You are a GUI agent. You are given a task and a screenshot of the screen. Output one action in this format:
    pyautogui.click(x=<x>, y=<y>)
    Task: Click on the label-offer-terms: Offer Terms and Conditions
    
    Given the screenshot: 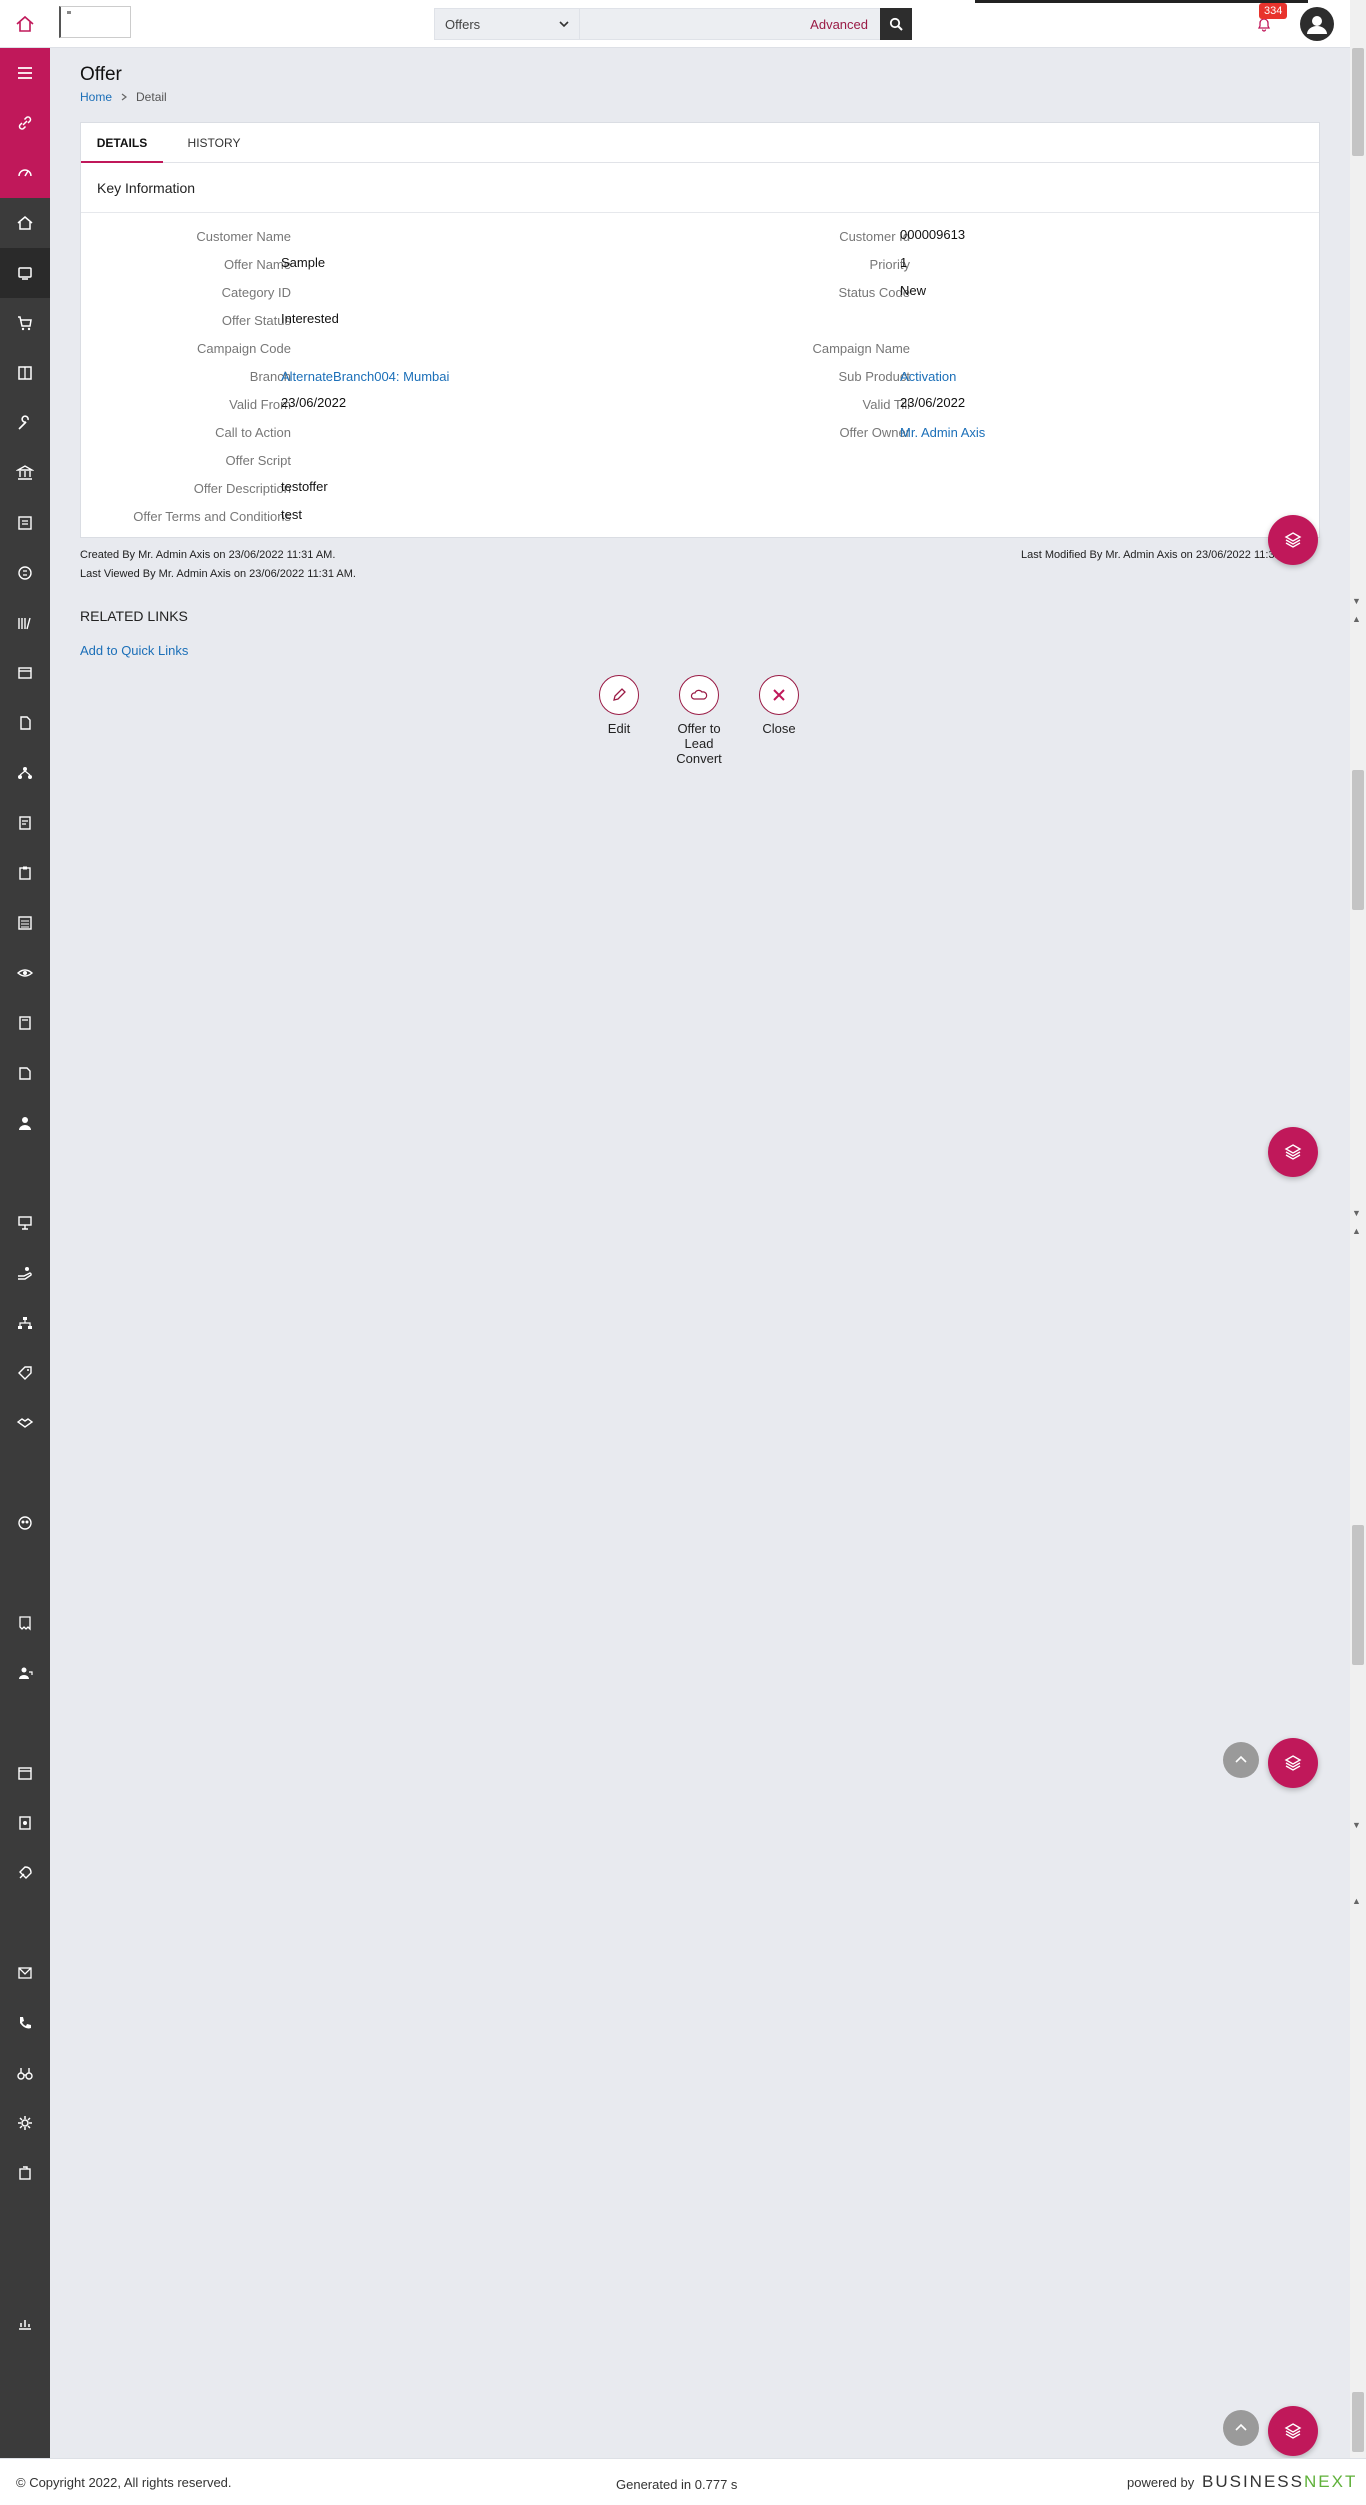 What is the action you would take?
    pyautogui.click(x=212, y=516)
    